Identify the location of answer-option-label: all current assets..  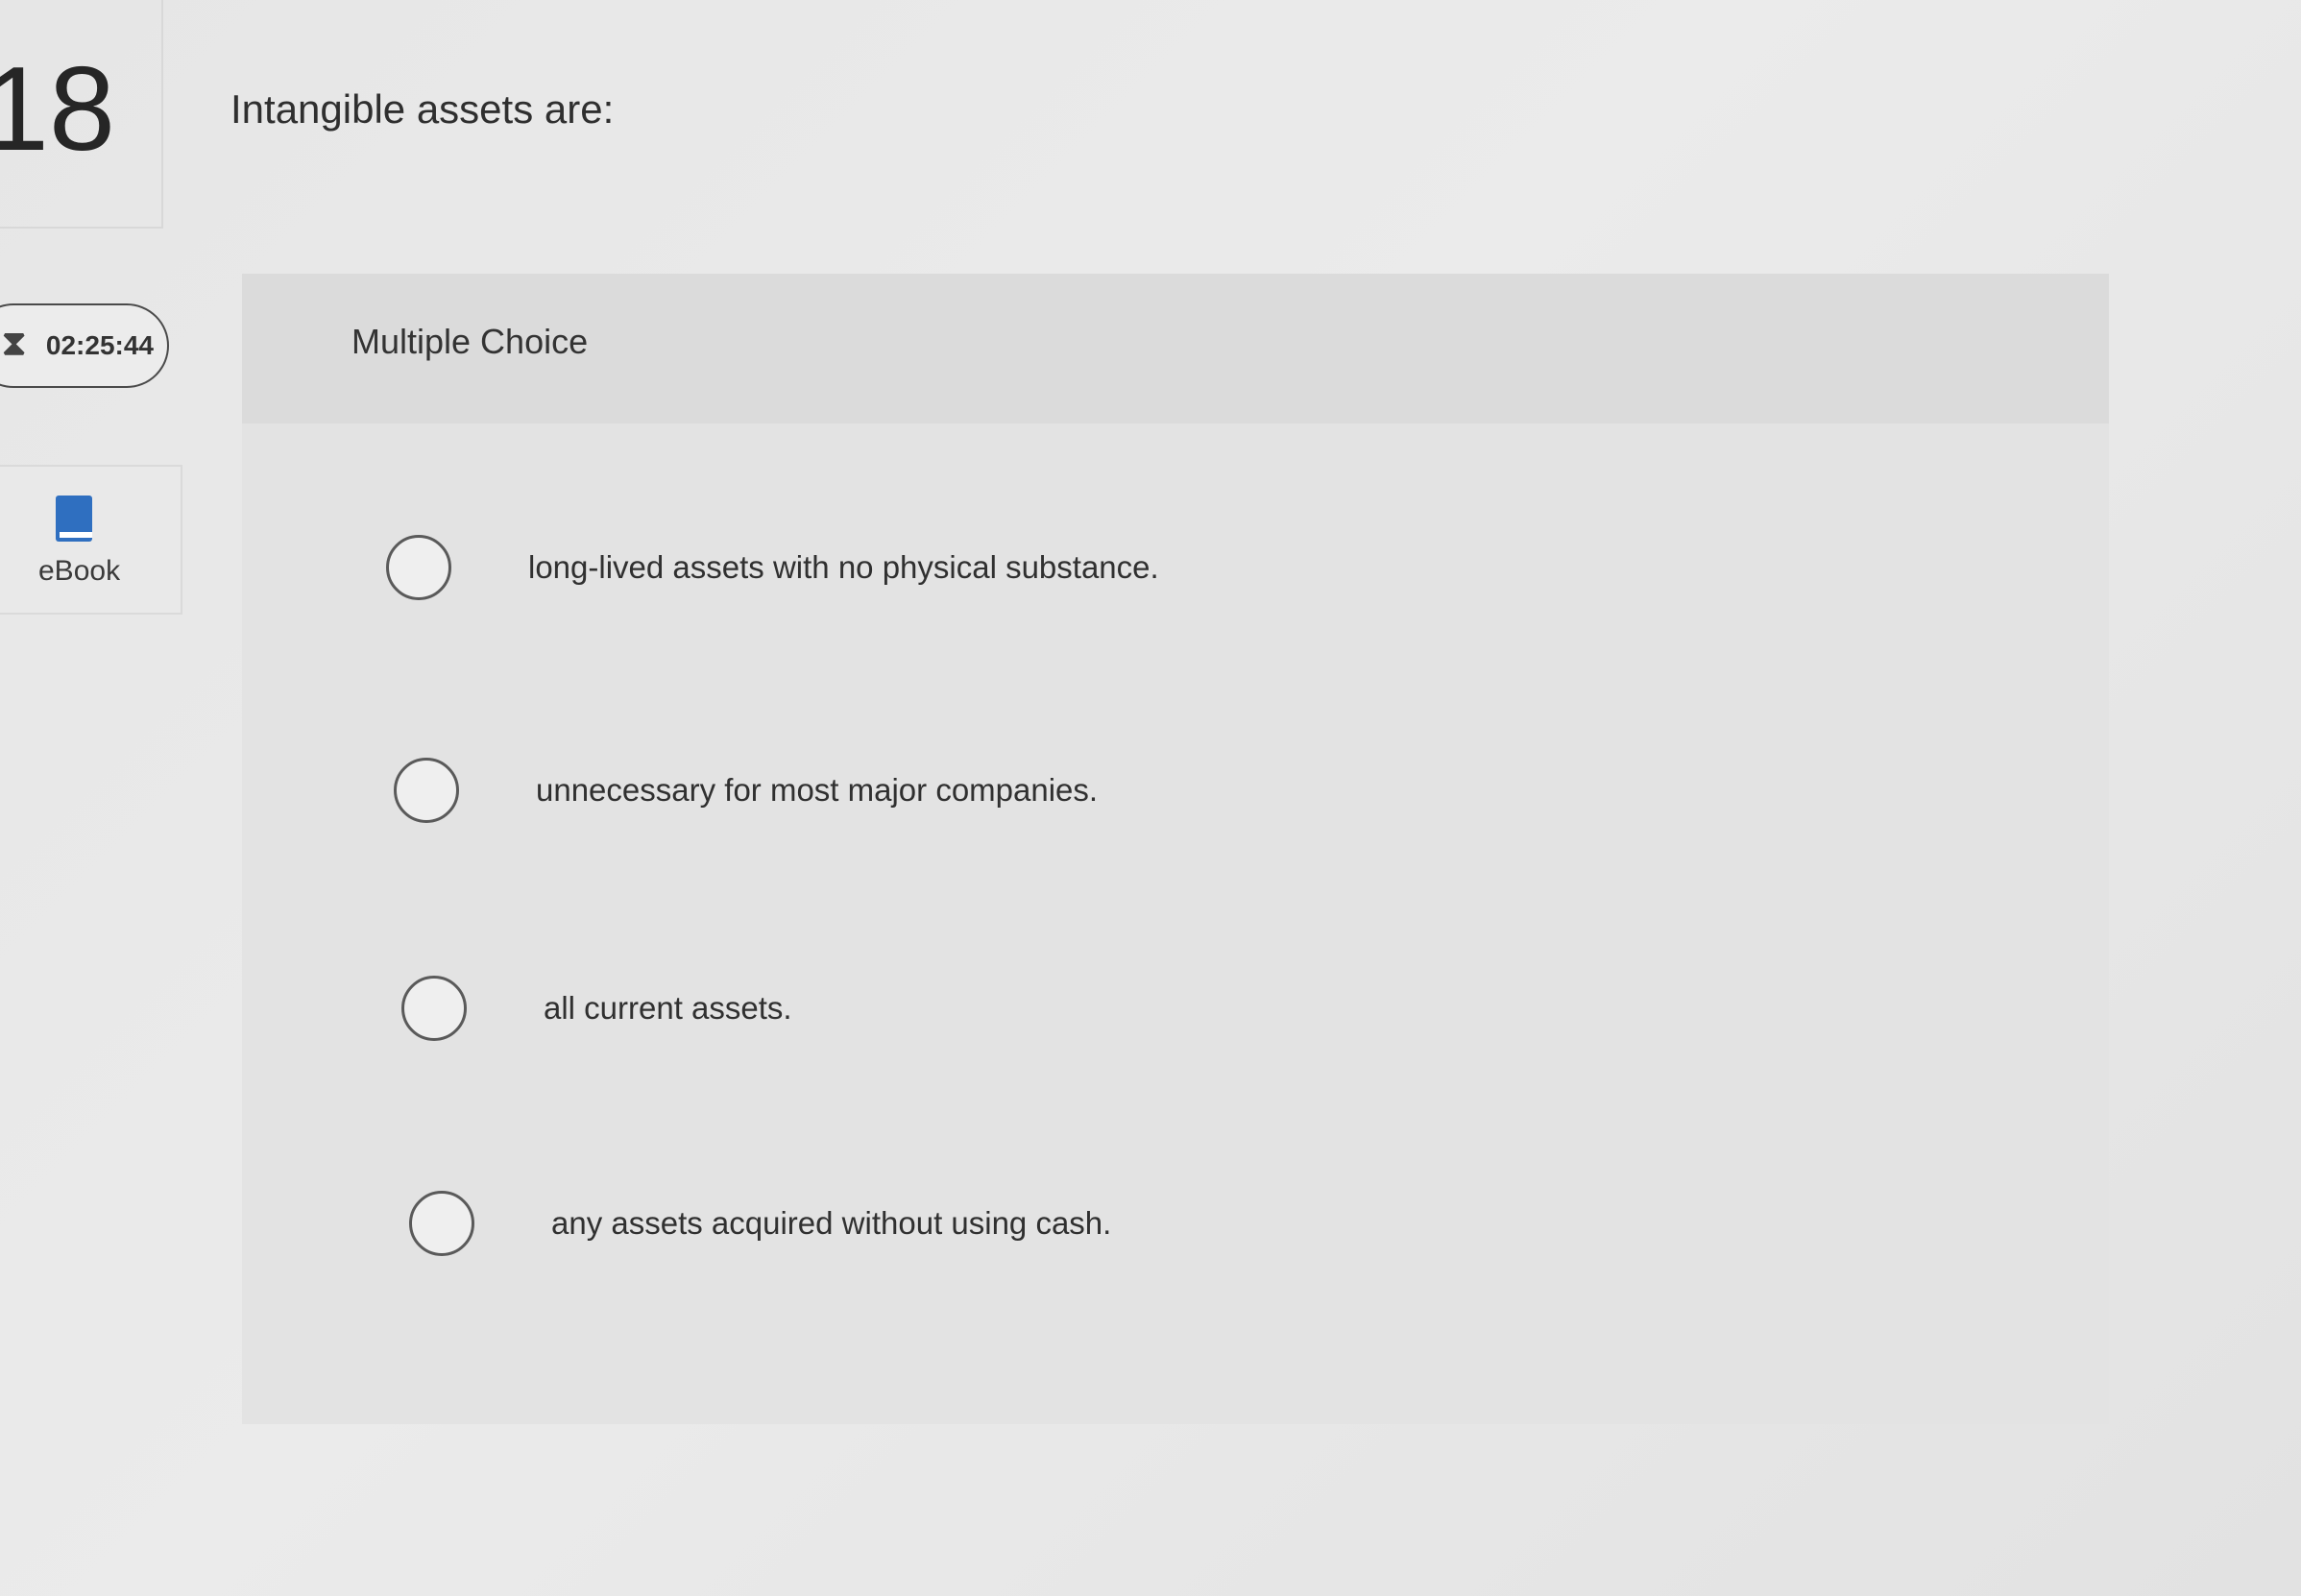
(668, 1008).